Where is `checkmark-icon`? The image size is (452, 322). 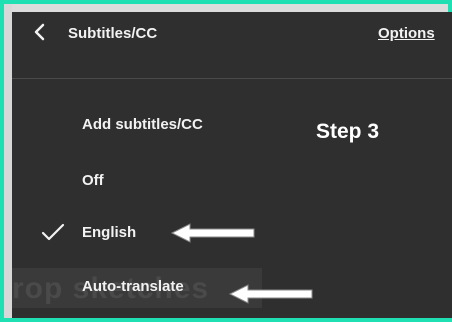
checkmark-icon is located at coordinates (53, 232).